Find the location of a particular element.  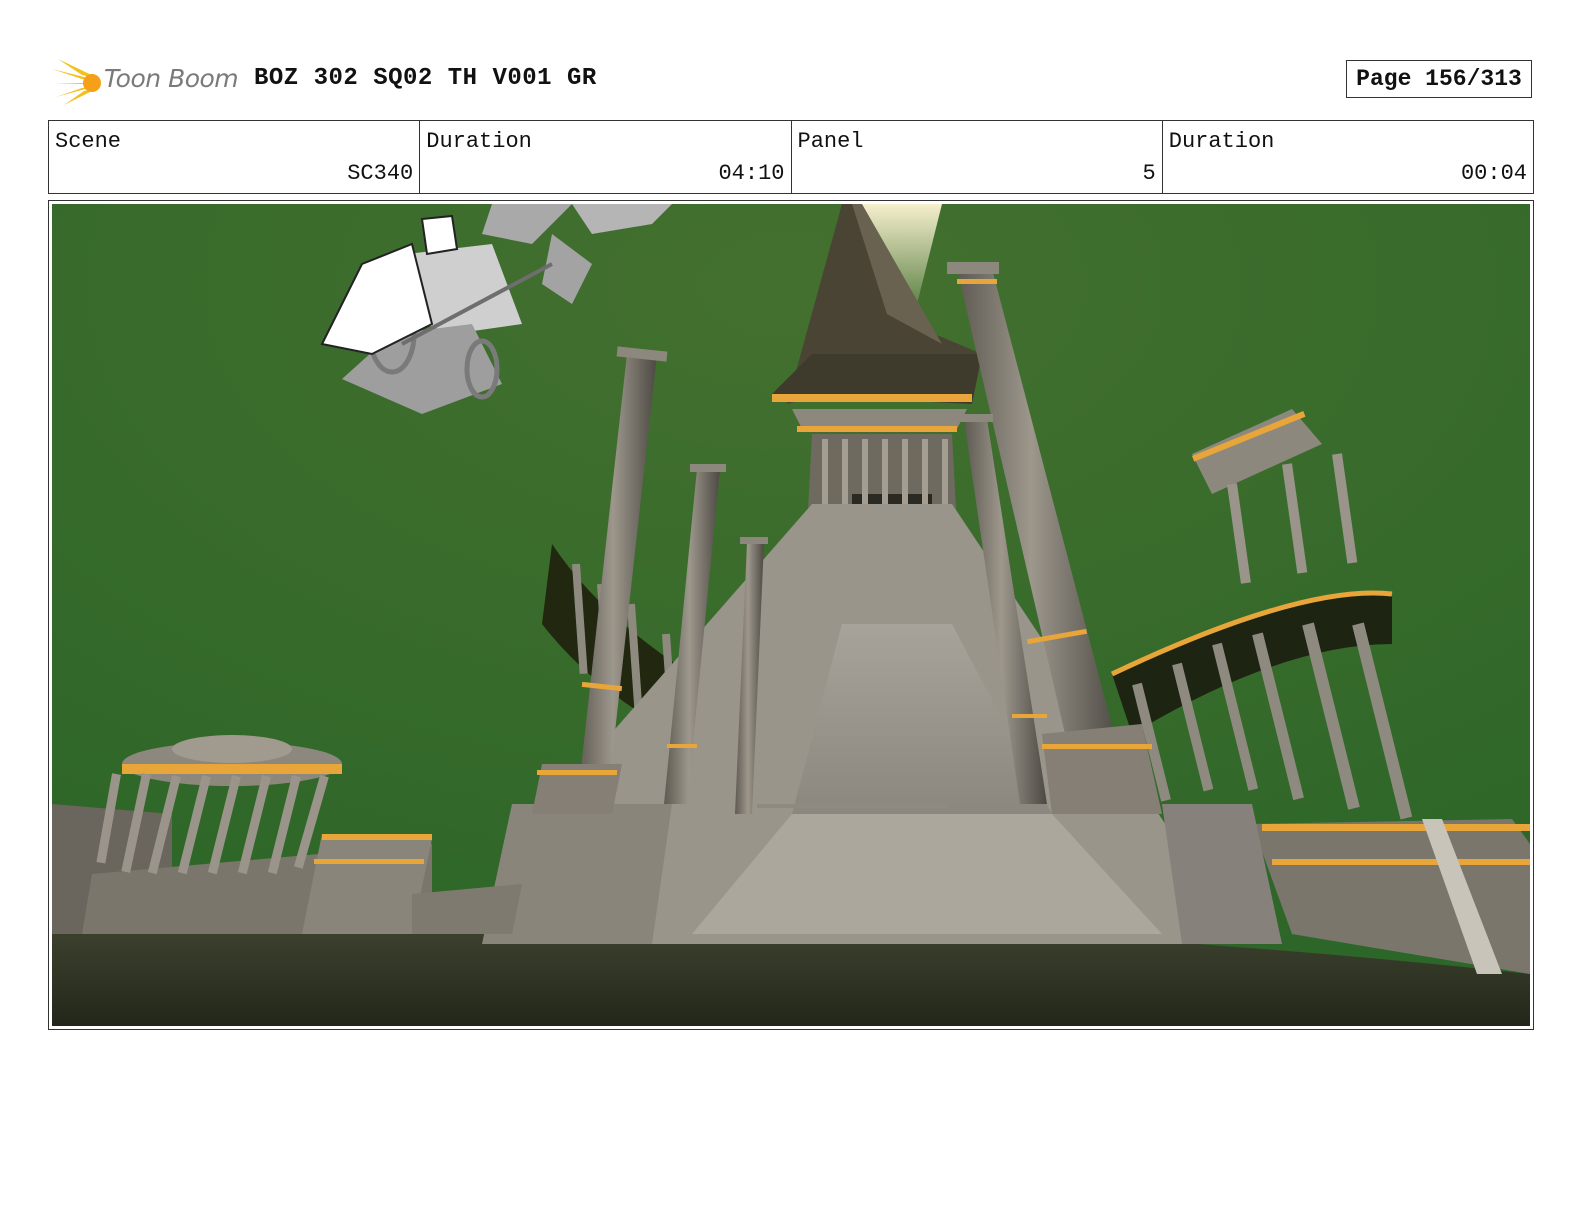

toon-boom-logo: Toon Boom is located at coordinates (147, 81).